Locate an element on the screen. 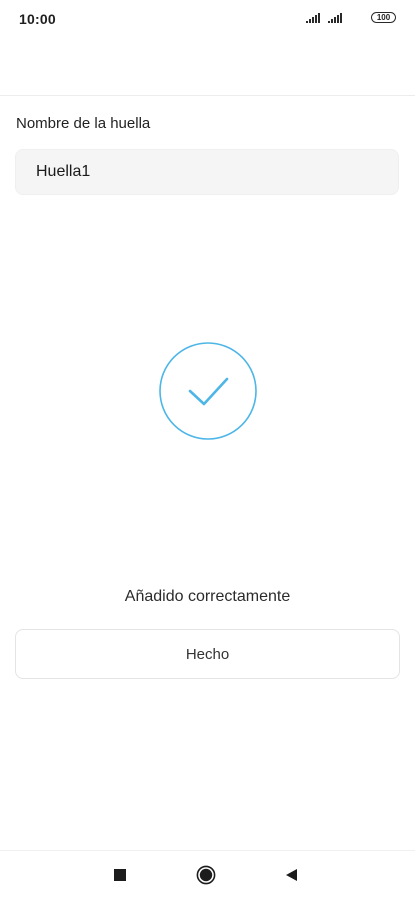 This screenshot has height=900, width=415. home-icon is located at coordinates (206, 875).